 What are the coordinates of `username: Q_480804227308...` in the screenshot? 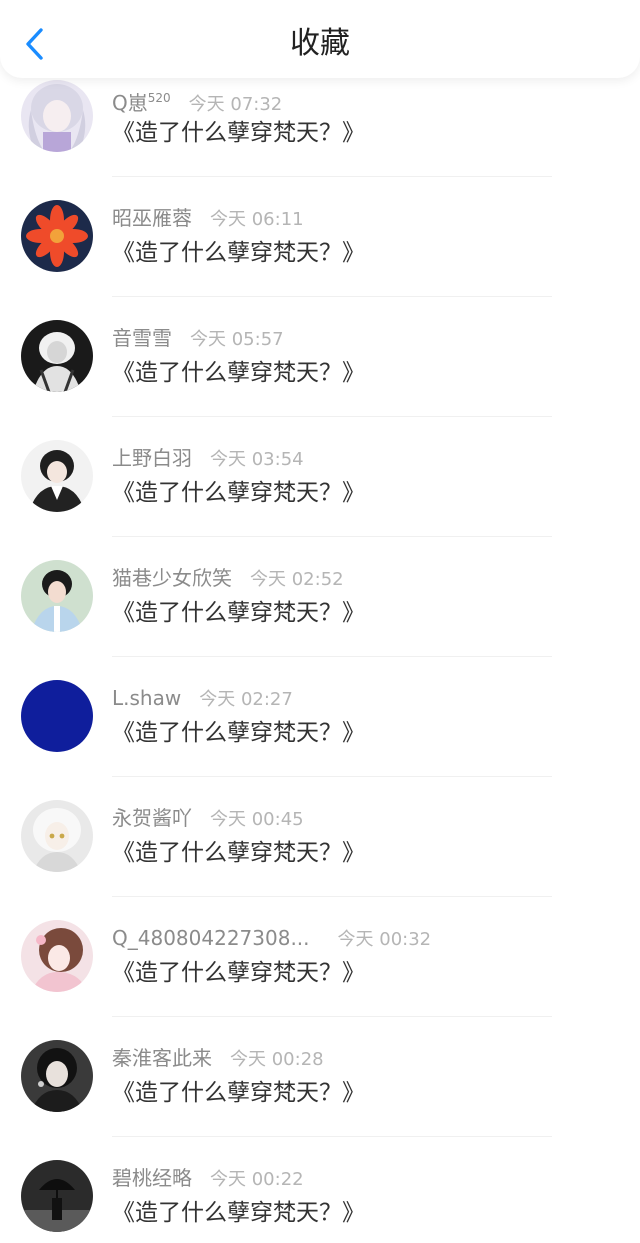 It's located at (211, 938).